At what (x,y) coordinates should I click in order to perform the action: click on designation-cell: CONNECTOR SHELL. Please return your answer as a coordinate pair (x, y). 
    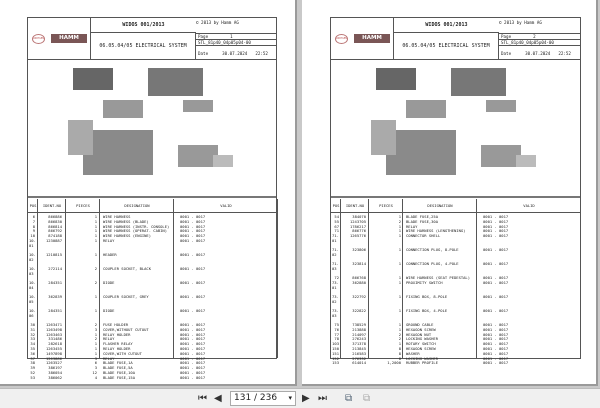
    Looking at the image, I should click on (423, 236).